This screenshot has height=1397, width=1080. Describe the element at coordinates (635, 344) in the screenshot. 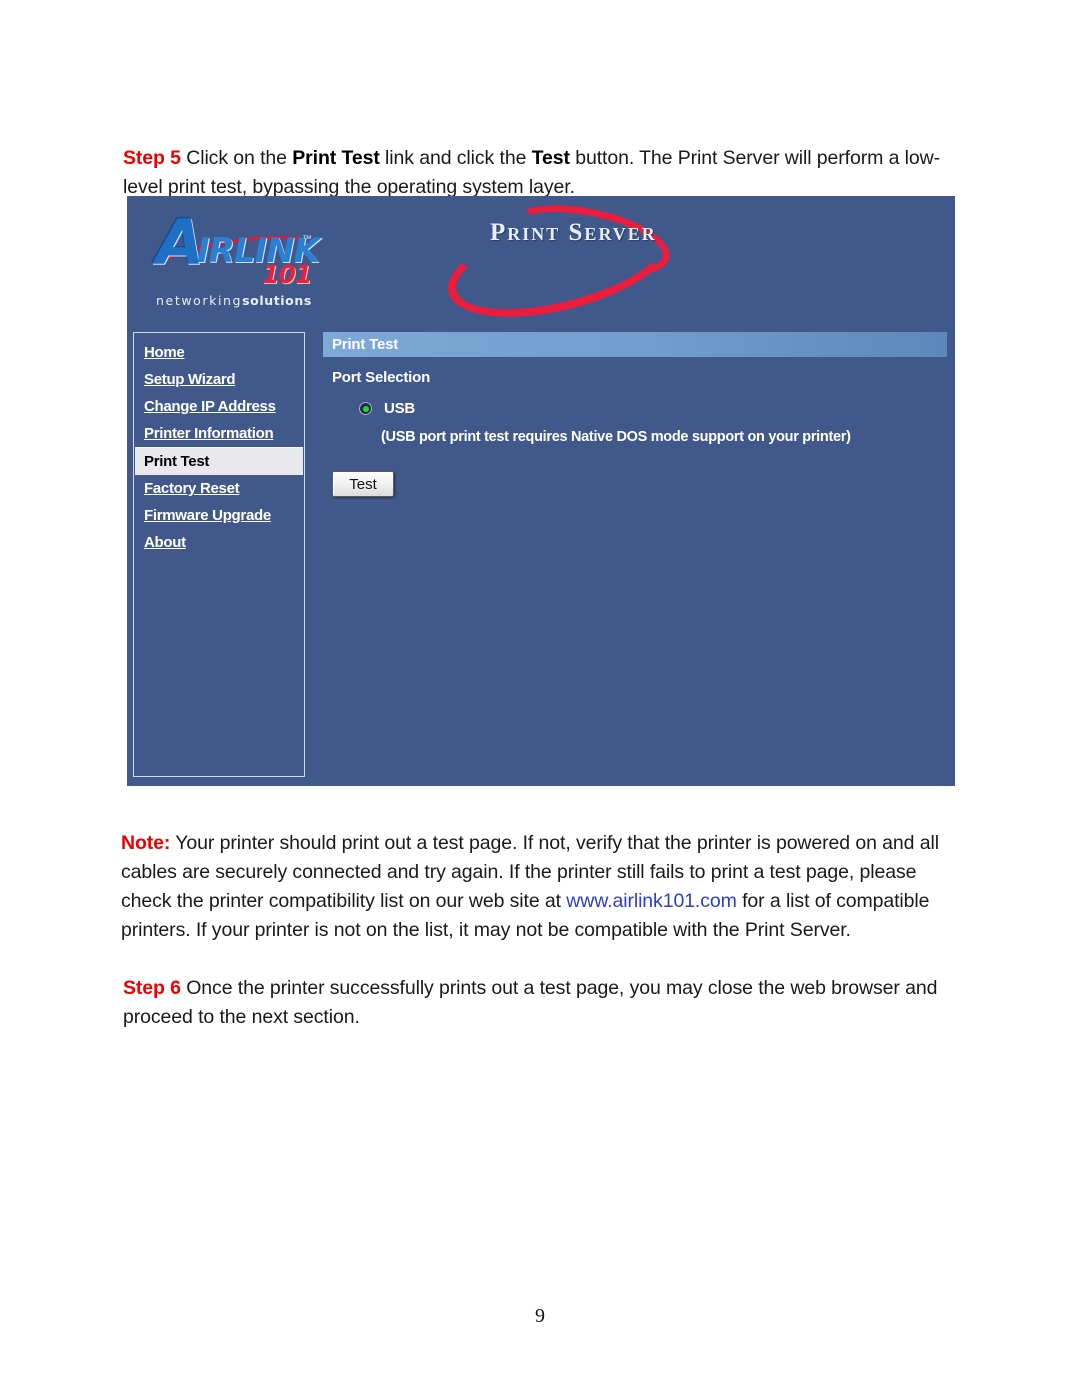

I see `content-title-bar: Print Test` at that location.